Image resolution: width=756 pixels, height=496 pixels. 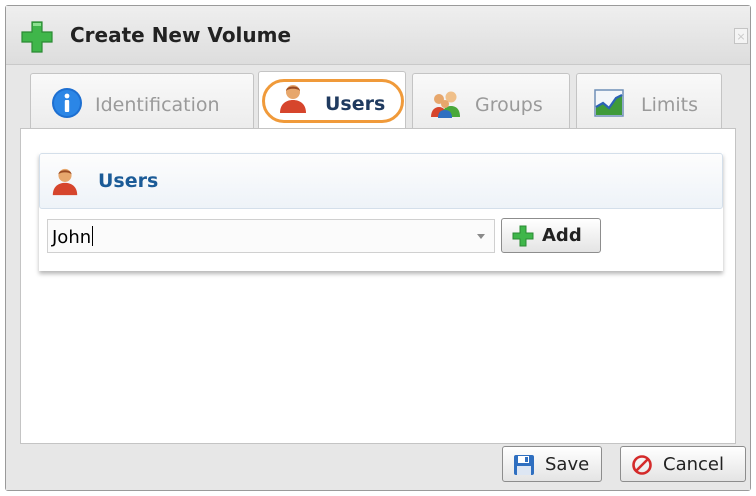 I want to click on save-button: Save, so click(x=552, y=464).